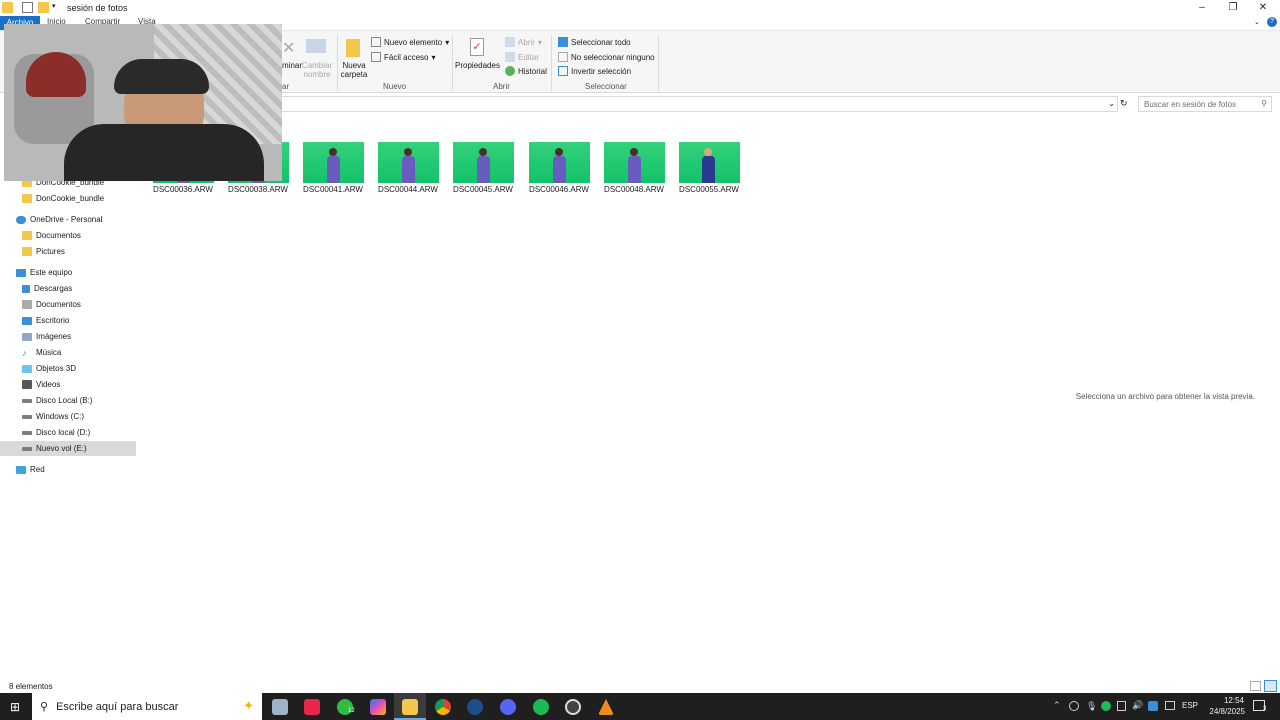  Describe the element at coordinates (54, 6) in the screenshot. I see `customize-quick-access-icon: ▾` at that location.